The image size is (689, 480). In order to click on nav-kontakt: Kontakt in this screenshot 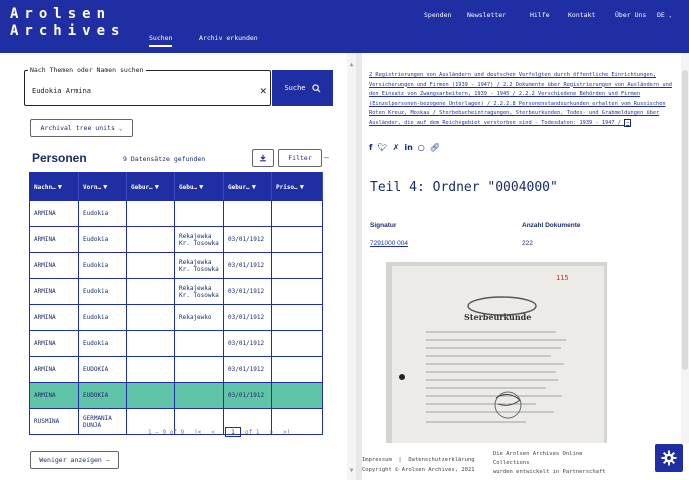, I will do `click(581, 15)`.